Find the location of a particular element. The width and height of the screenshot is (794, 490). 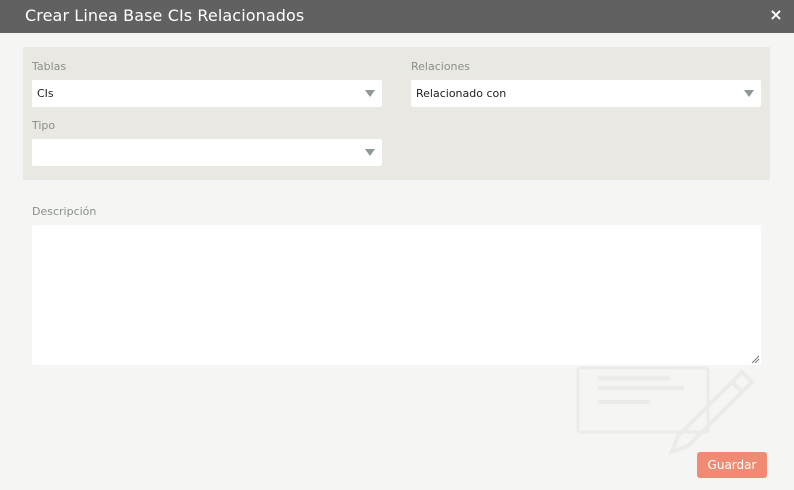

edit-document-icon is located at coordinates (665, 411).